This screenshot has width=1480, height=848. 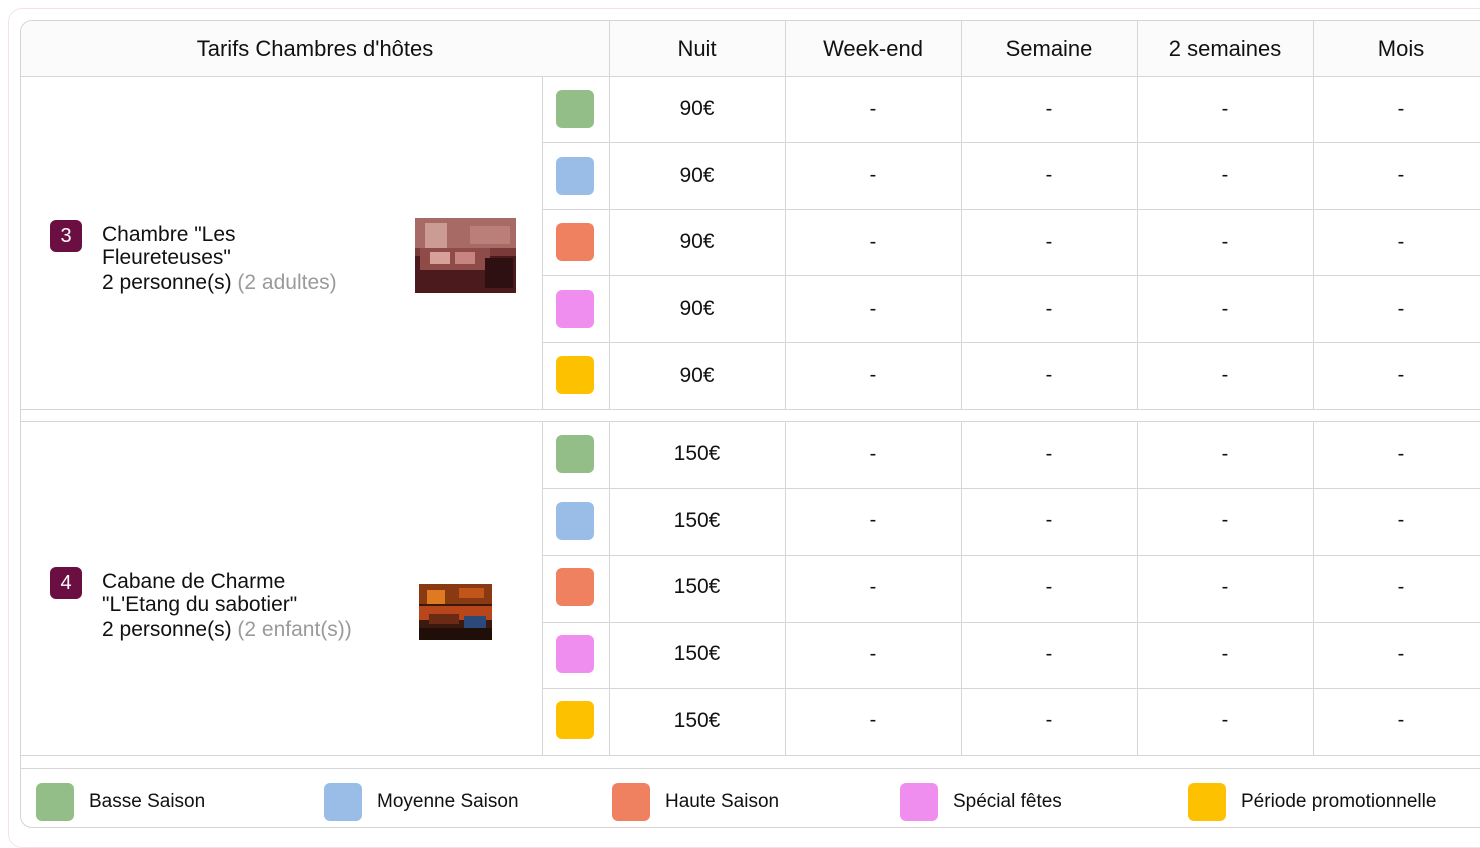 What do you see at coordinates (294, 629) in the screenshot?
I see `capacity-detail: (2 enfant(s))` at bounding box center [294, 629].